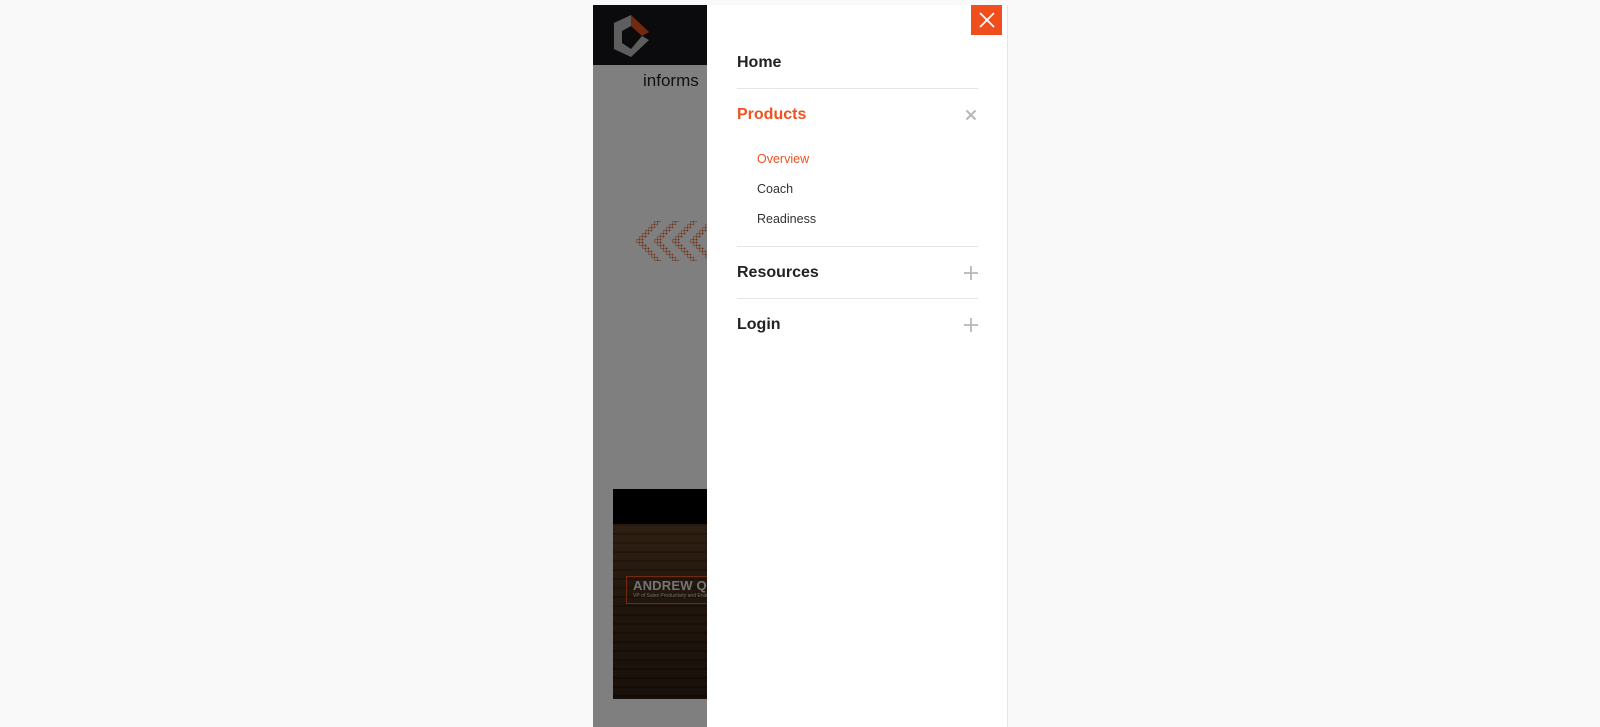 The width and height of the screenshot is (1600, 727). Describe the element at coordinates (759, 62) in the screenshot. I see `menu-label-home: Home` at that location.